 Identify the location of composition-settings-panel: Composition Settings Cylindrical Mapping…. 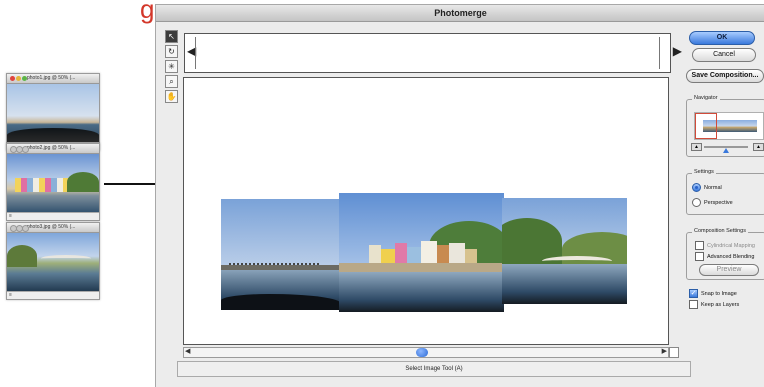
(725, 254).